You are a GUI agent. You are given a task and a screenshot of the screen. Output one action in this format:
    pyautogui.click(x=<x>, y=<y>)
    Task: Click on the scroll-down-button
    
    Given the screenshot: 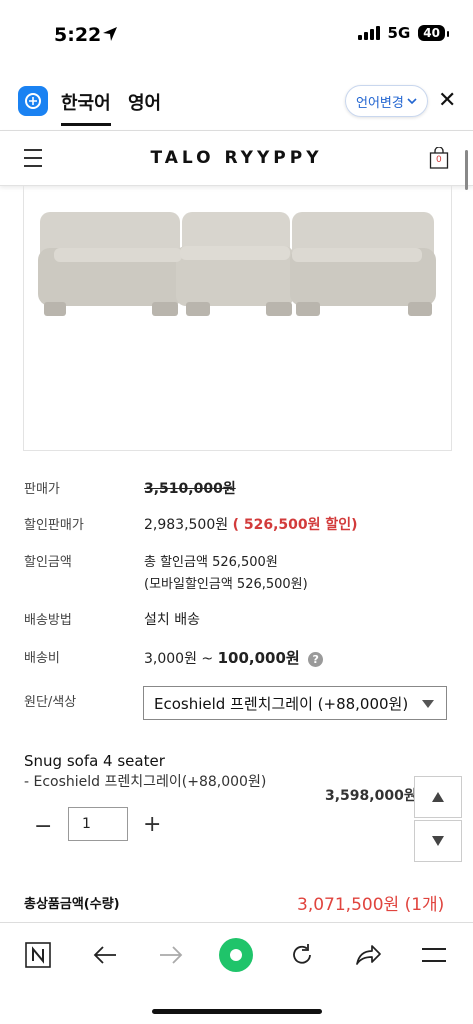 What is the action you would take?
    pyautogui.click(x=438, y=841)
    